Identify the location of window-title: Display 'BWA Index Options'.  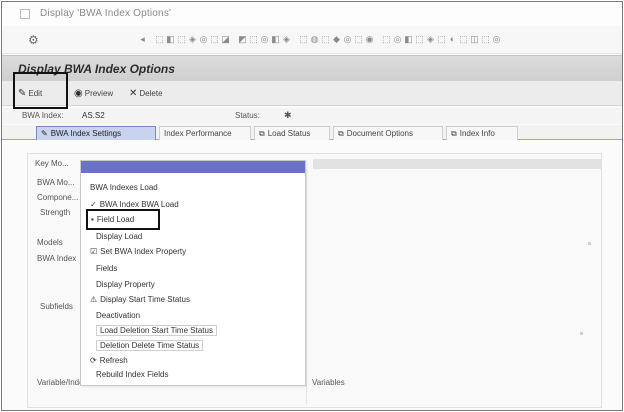
(106, 13).